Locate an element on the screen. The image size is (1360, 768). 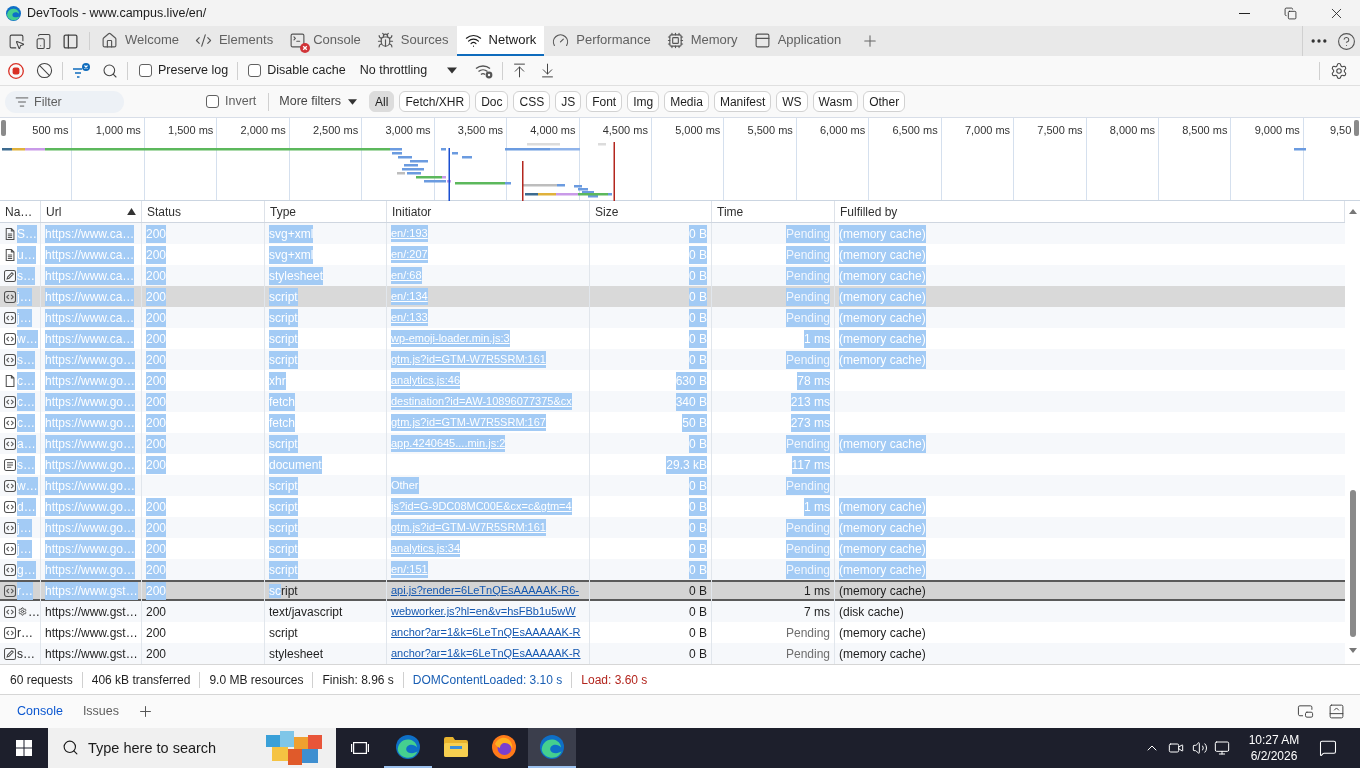
type-filter-button: Font is located at coordinates (604, 101).